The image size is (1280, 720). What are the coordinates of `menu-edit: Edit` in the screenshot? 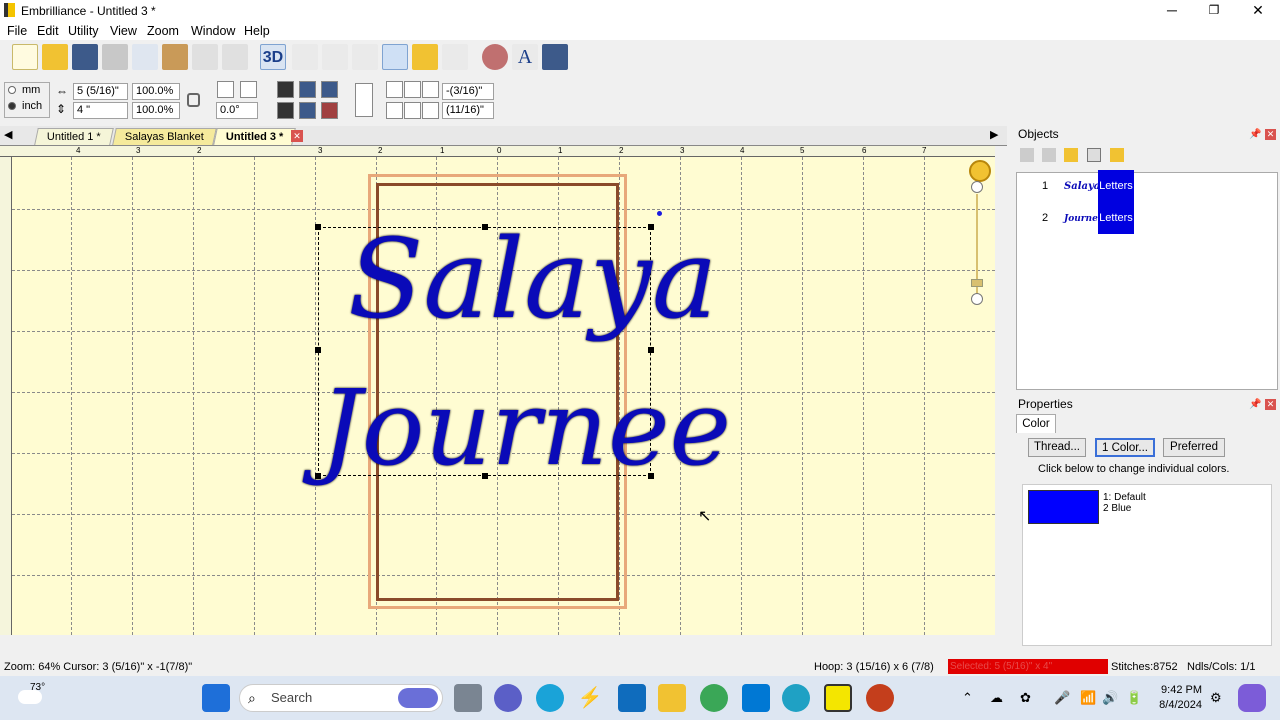 It's located at (48, 31).